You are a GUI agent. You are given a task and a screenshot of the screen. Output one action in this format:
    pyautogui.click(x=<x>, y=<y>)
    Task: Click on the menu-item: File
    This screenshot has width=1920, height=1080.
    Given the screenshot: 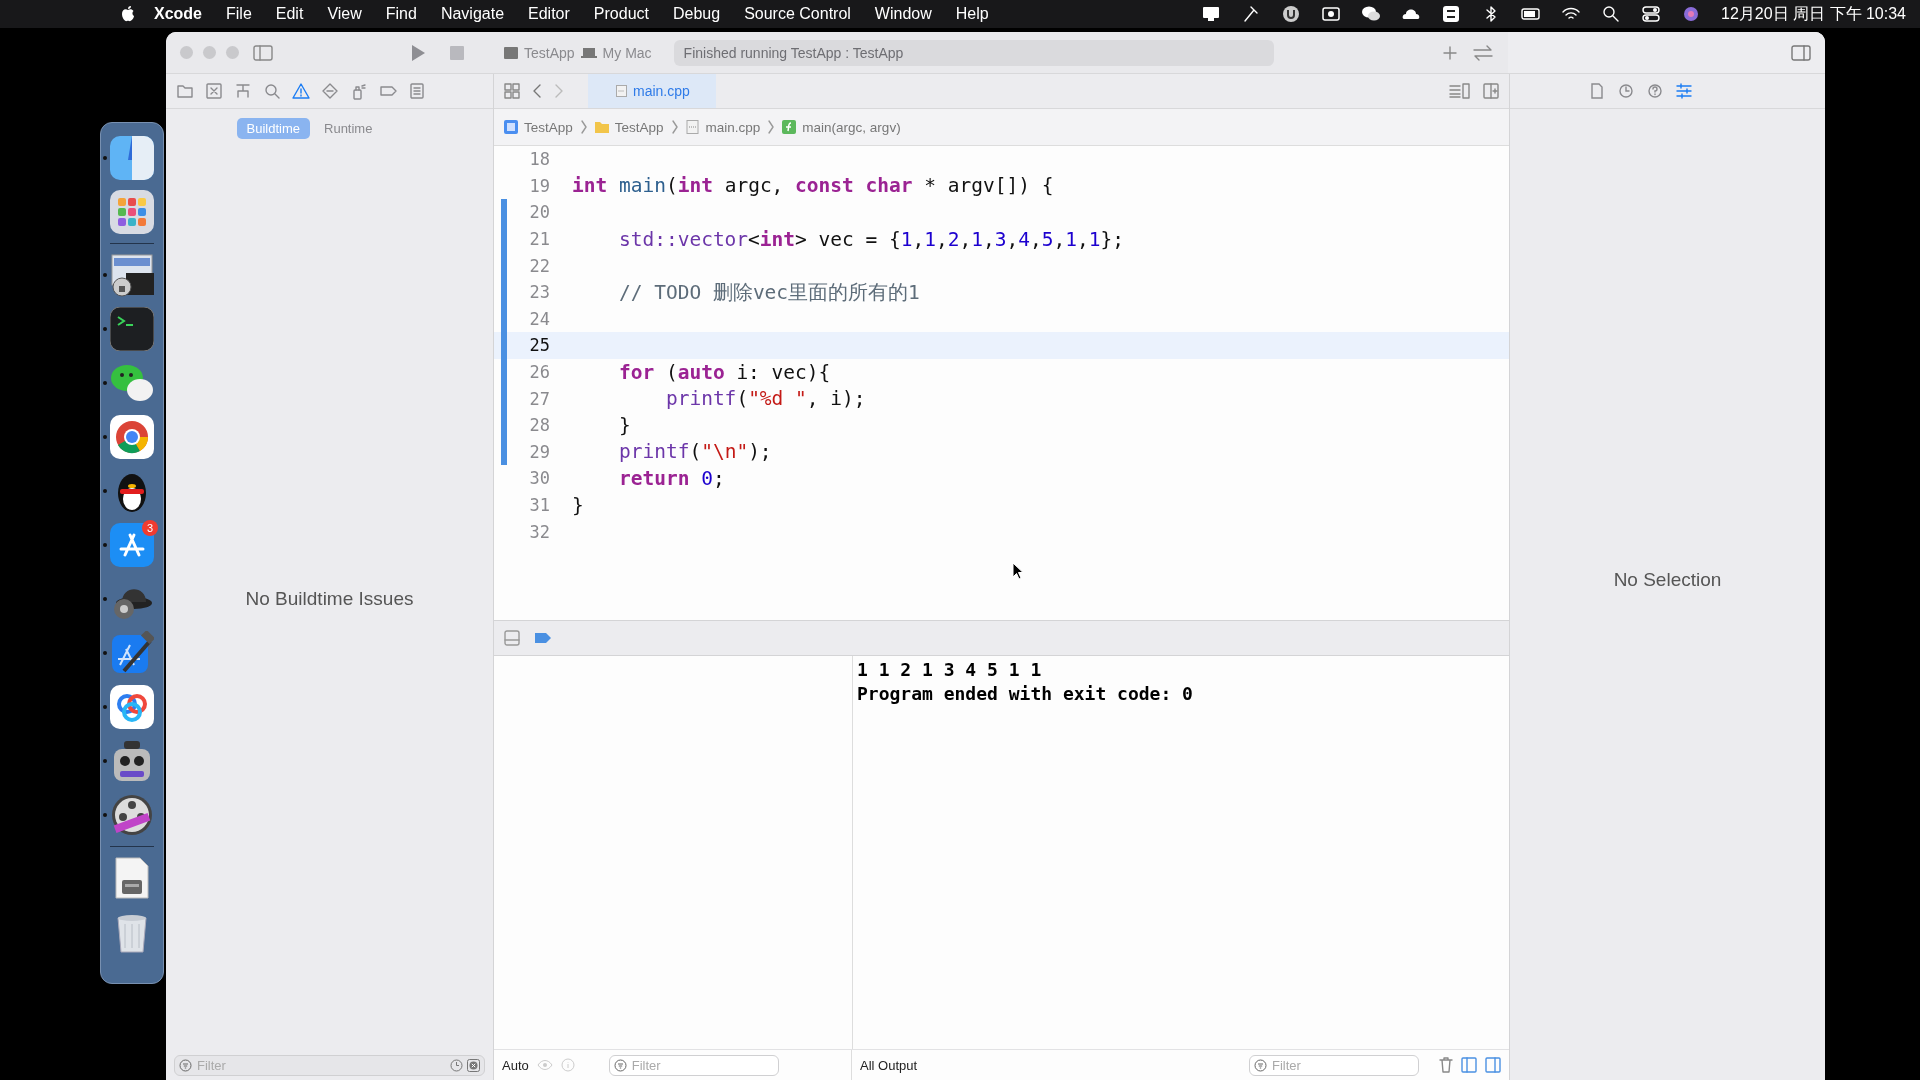 What is the action you would take?
    pyautogui.click(x=239, y=14)
    